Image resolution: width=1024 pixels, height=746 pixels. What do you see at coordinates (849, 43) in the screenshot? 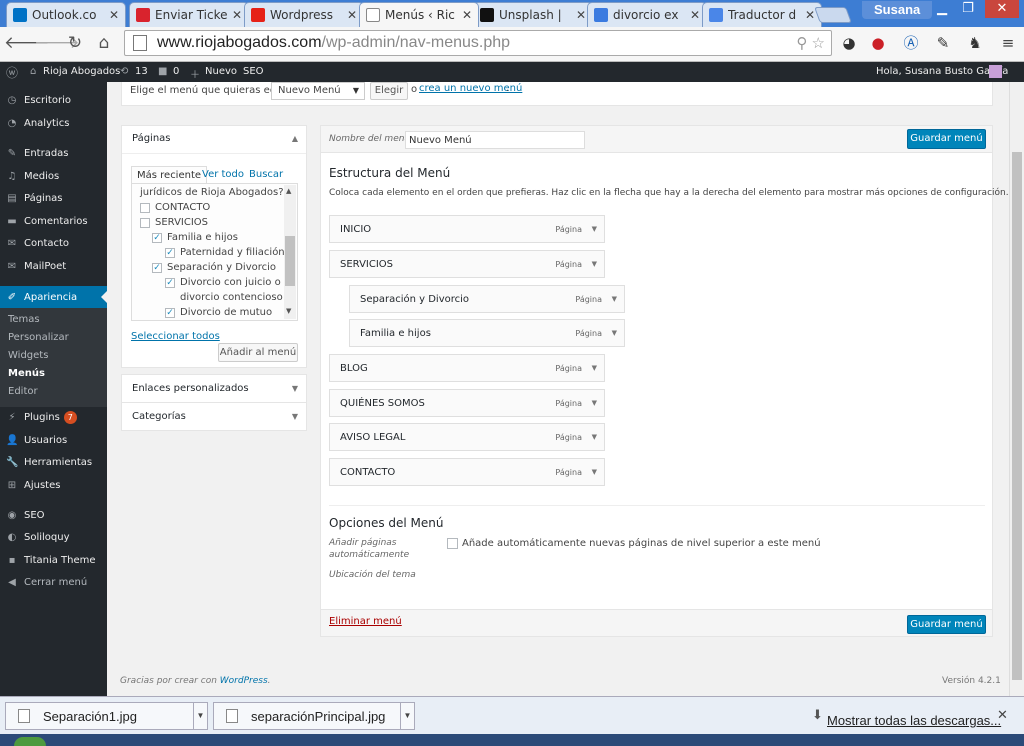
I see `hootsuite-icon: ◕` at bounding box center [849, 43].